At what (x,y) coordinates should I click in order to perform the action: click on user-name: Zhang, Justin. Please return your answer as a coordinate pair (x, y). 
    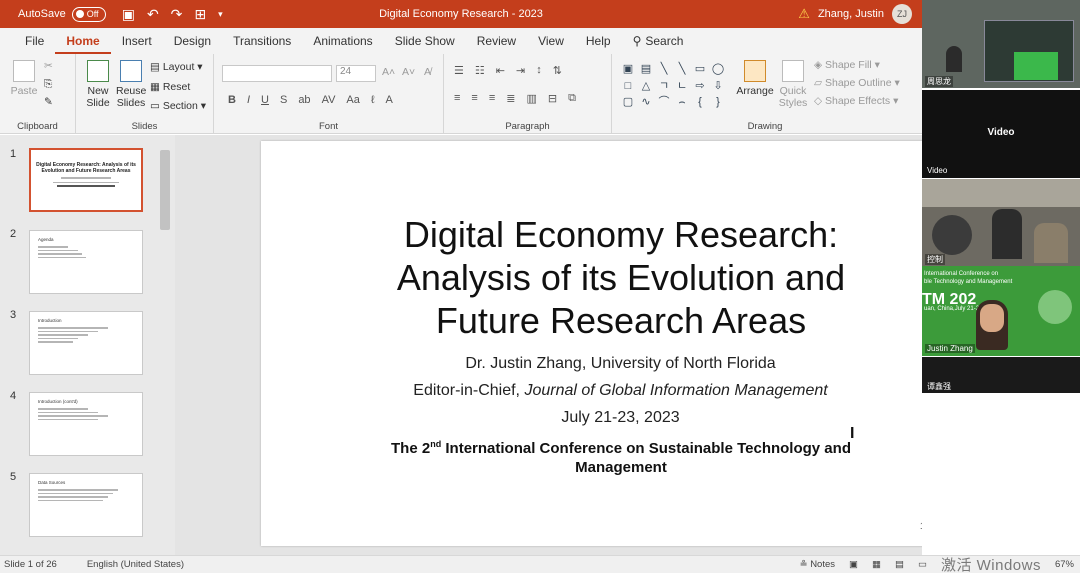
    Looking at the image, I should click on (851, 14).